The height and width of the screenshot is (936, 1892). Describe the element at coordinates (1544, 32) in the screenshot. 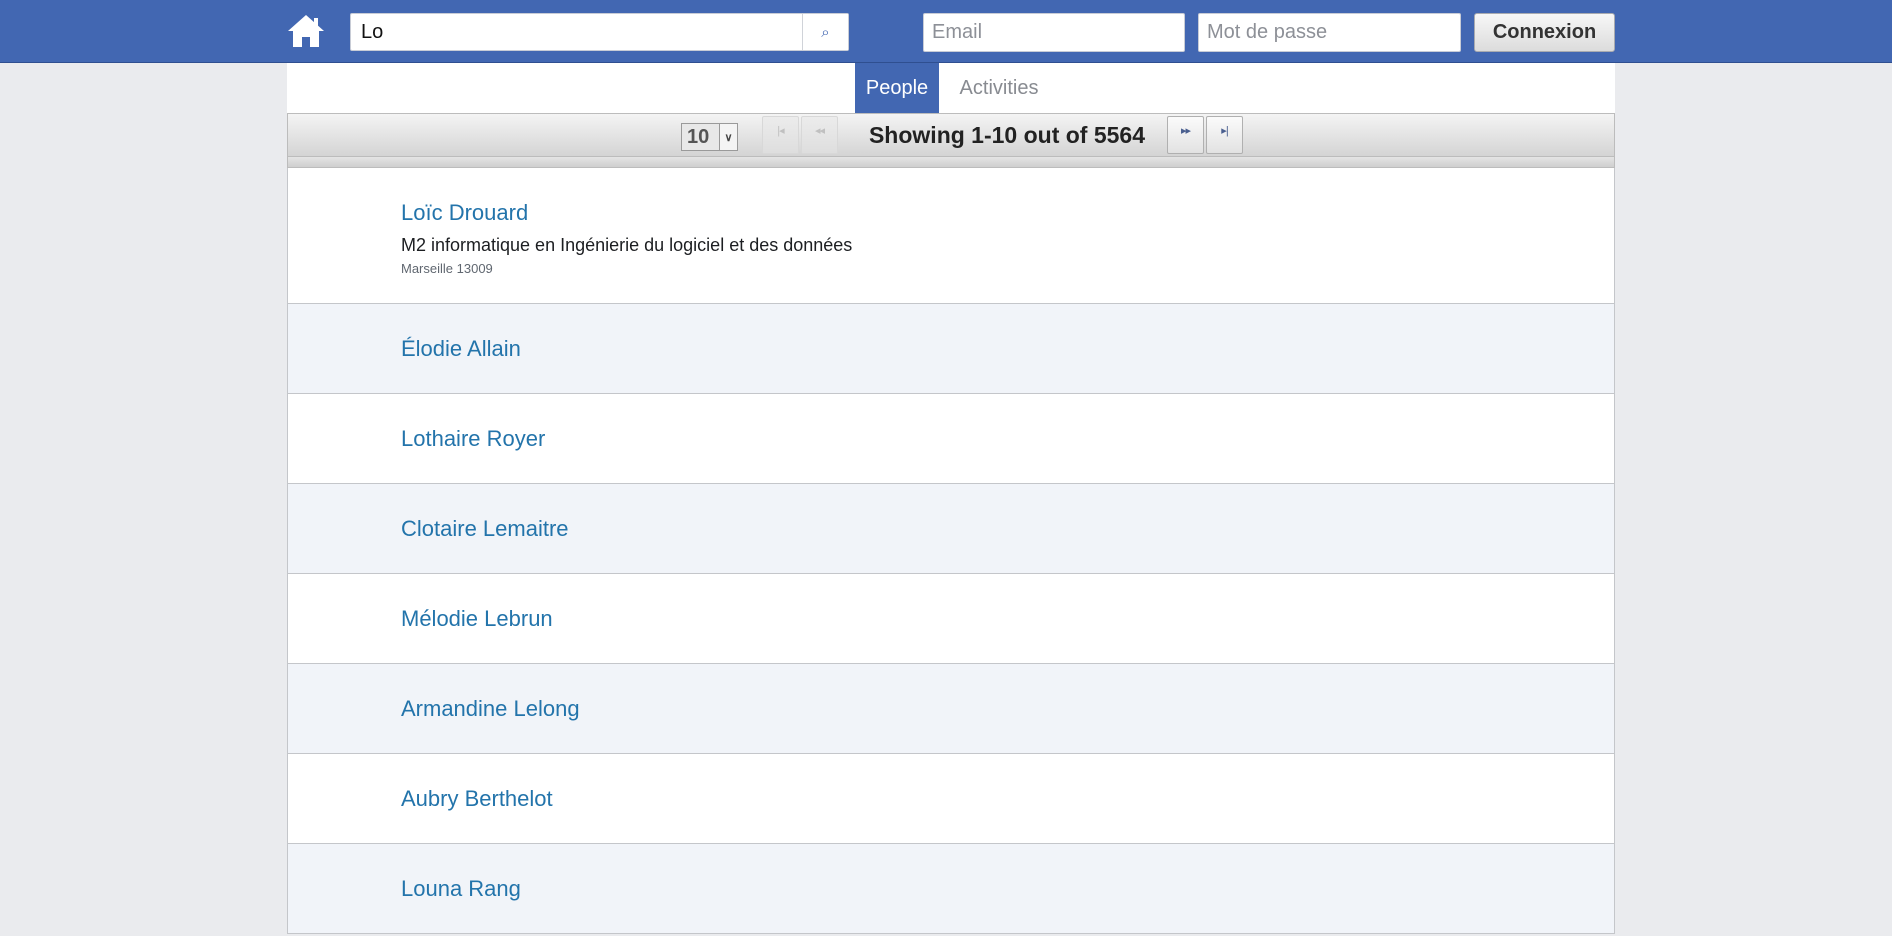

I see `connect-button: Connexion` at that location.